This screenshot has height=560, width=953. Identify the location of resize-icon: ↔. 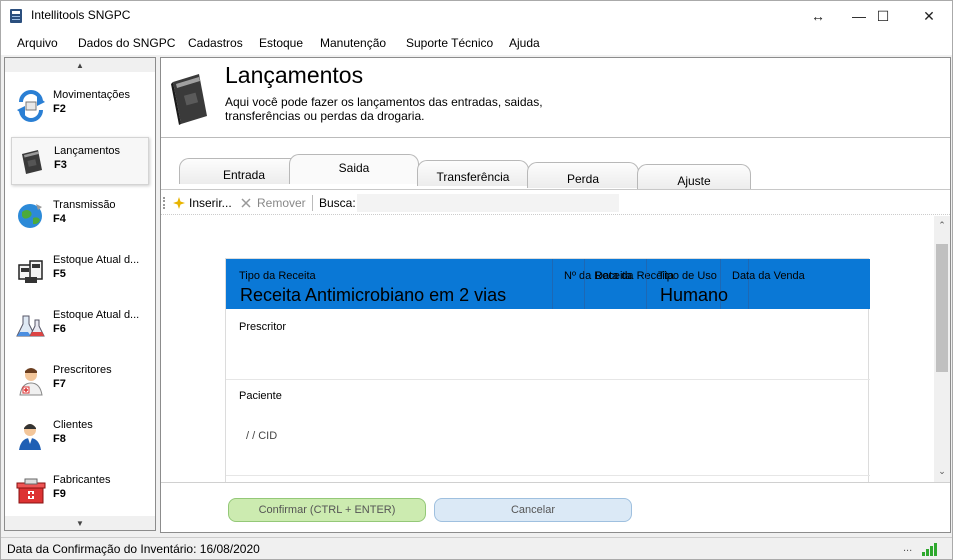
(818, 16).